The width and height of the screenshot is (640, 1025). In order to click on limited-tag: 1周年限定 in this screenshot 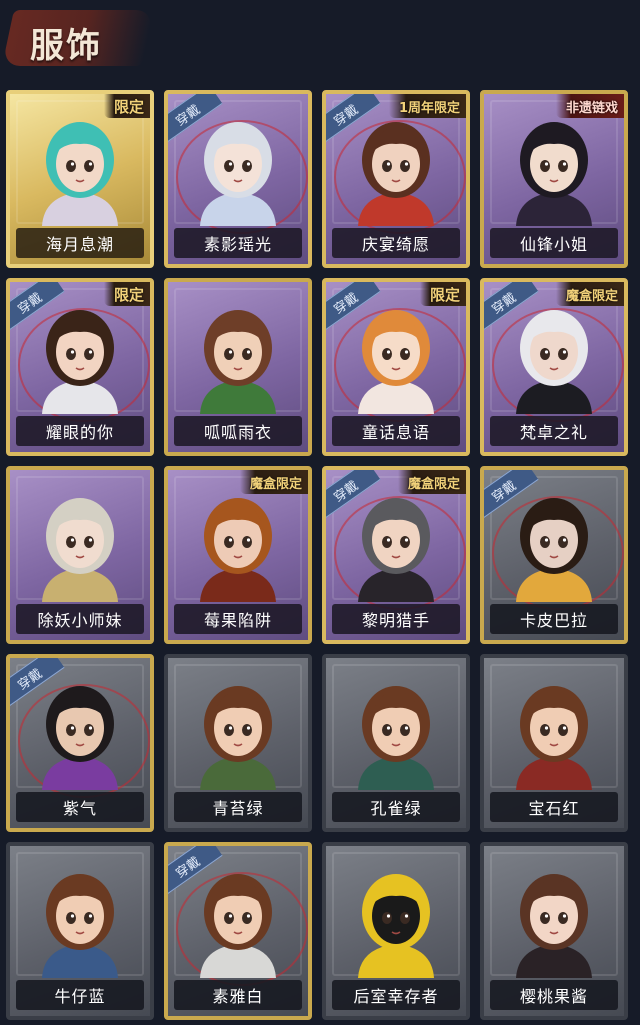, I will do `click(427, 106)`.